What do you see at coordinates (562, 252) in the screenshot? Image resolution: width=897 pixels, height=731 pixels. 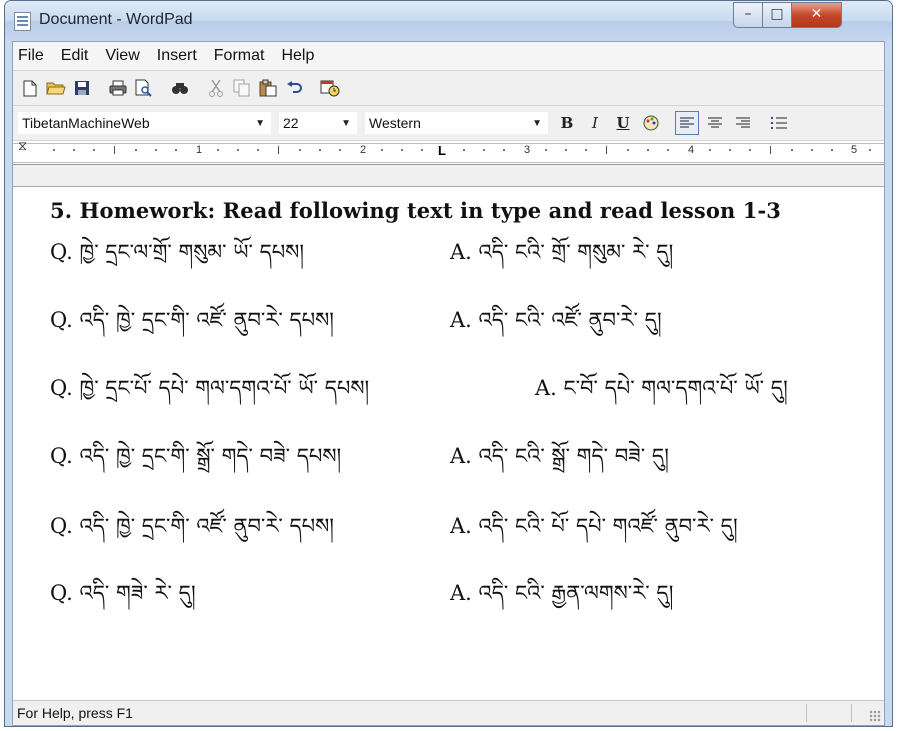 I see `answer-line-1: A. འདི་ ངའི་ གྲོ་ གསུམ་ རེ་ དུ།` at bounding box center [562, 252].